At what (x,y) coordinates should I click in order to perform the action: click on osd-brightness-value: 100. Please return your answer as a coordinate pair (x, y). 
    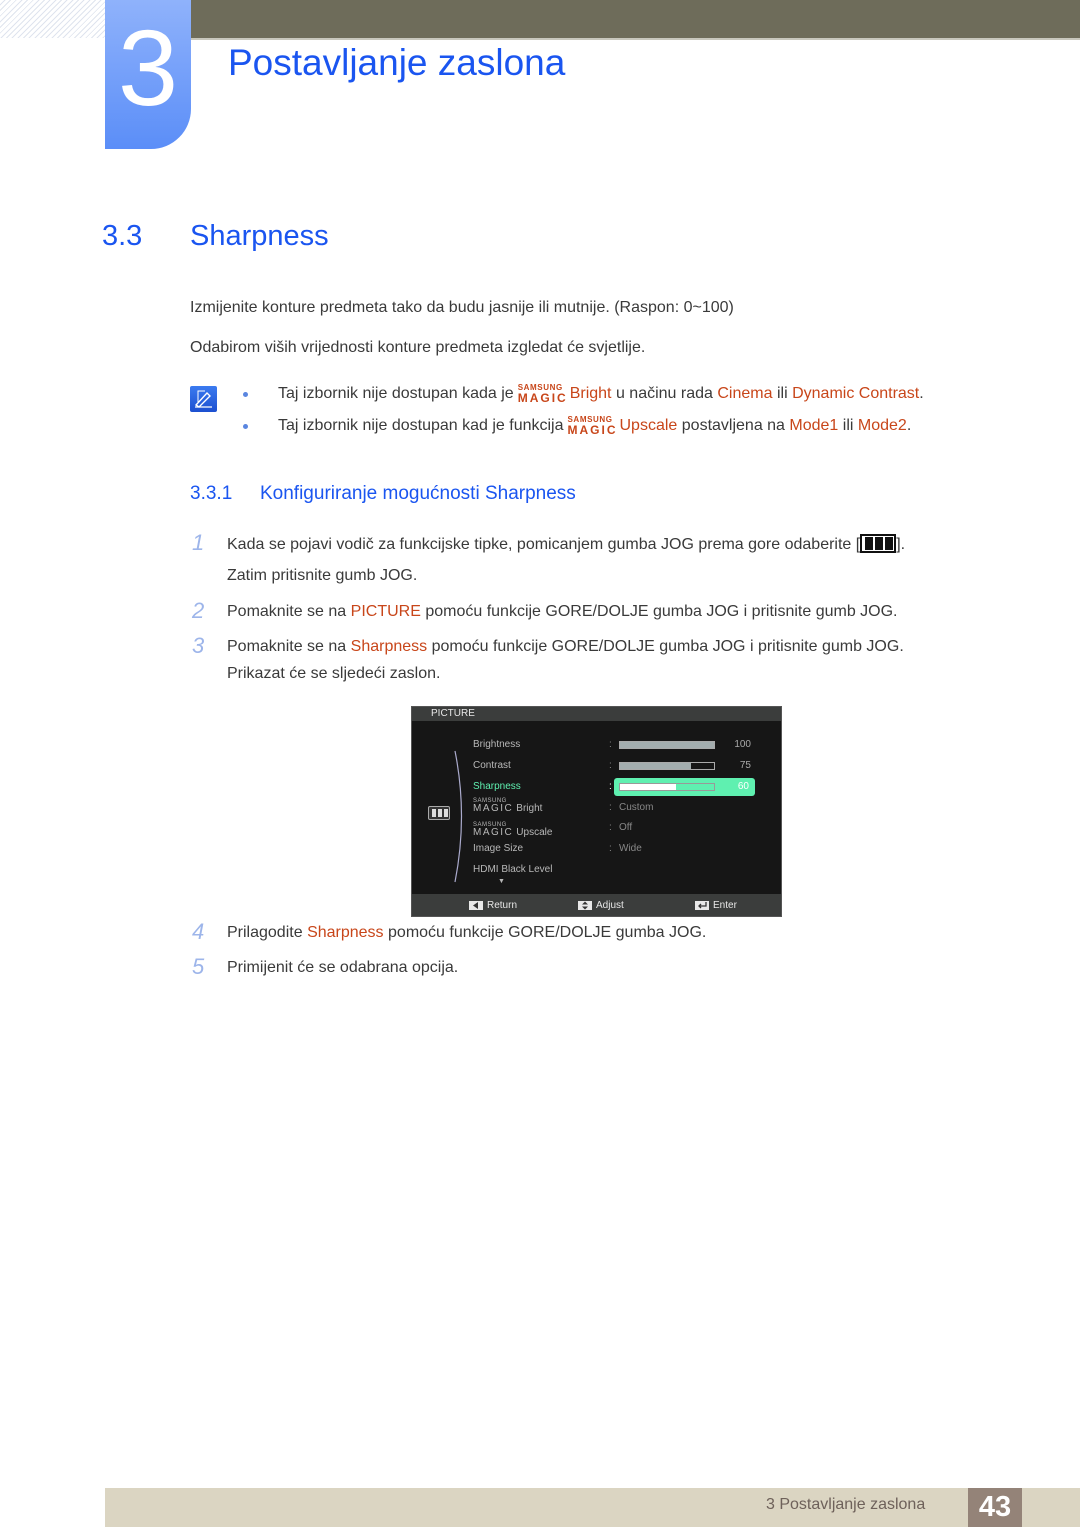
    Looking at the image, I should click on (742, 744).